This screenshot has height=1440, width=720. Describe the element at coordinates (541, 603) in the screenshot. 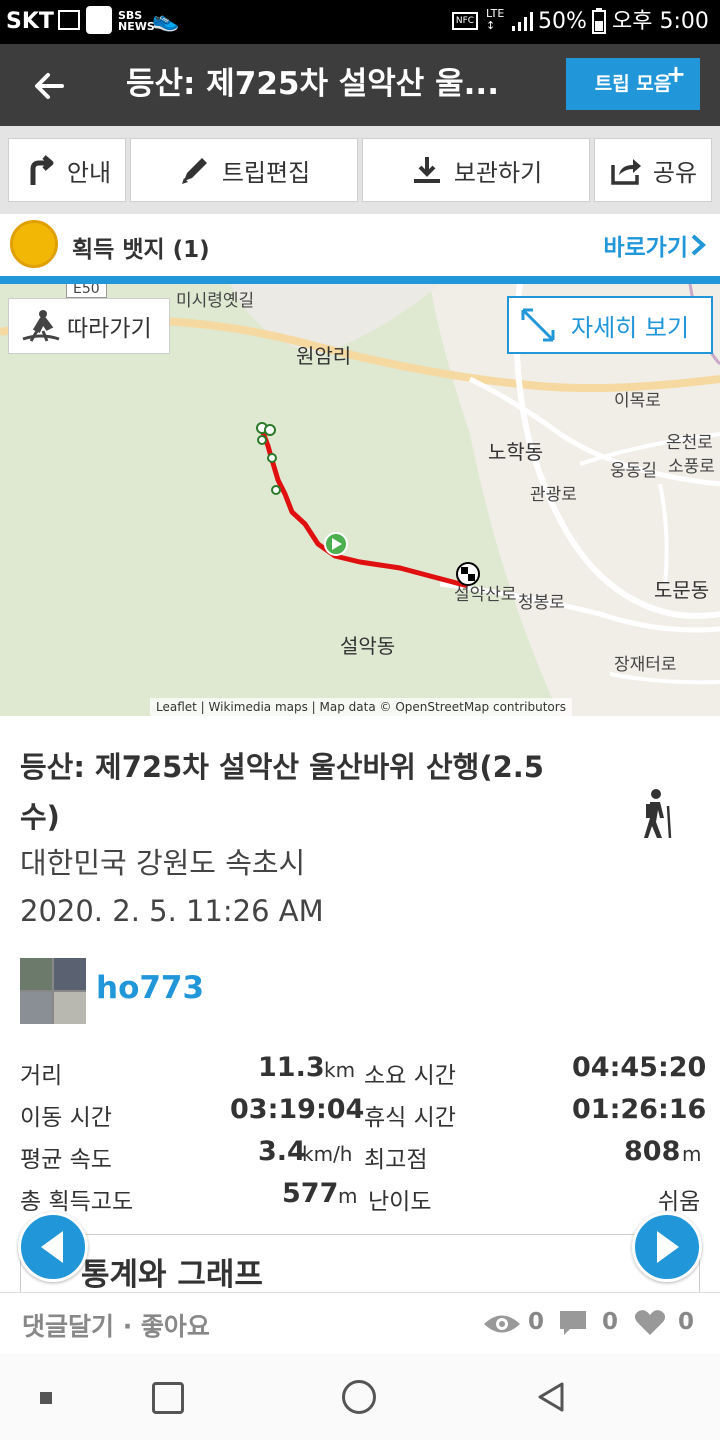

I see `map-label-cheongbong: 청봉로` at that location.